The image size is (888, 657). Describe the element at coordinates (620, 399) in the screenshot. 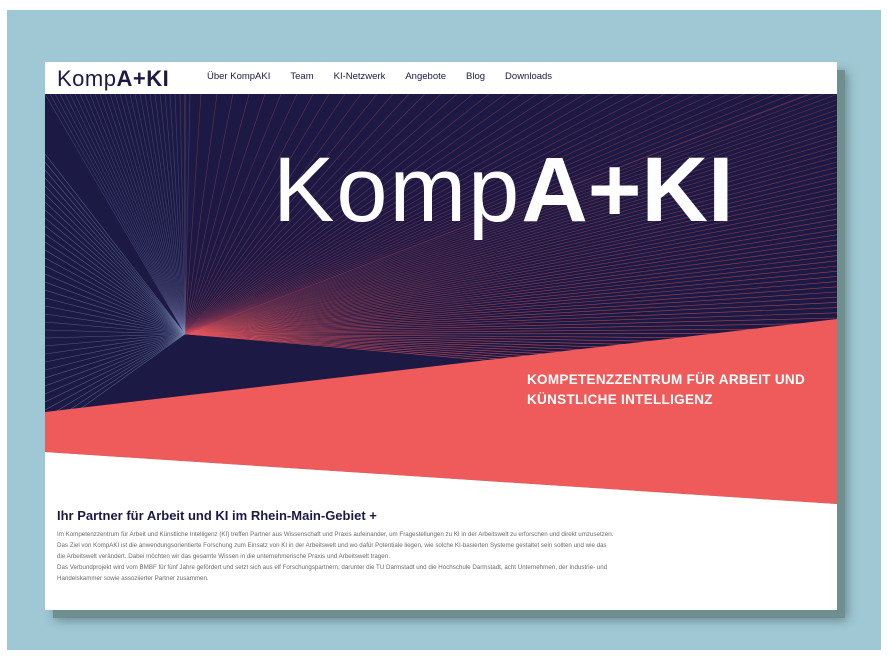

I see `tagline-line-2: KÜNSTLICHE INTELLIGENZ` at that location.